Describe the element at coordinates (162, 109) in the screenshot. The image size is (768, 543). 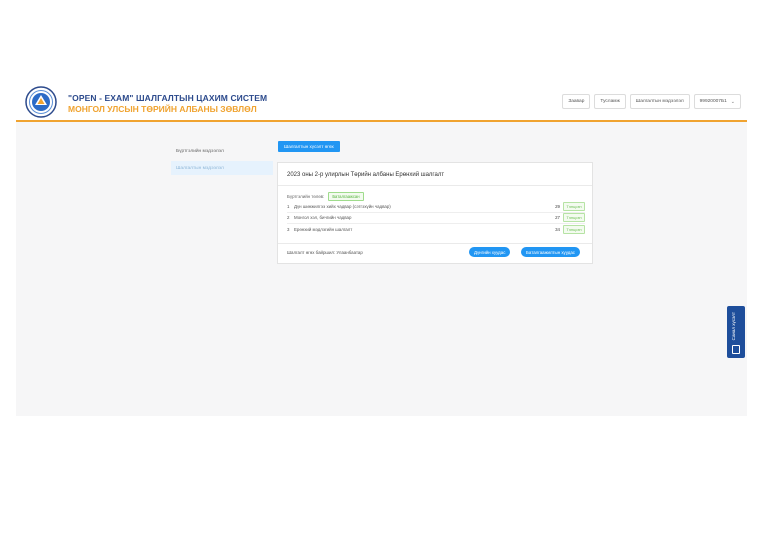
I see `brand-subtitle: МОНГОЛ УЛСЫН ТӨРИЙН АЛБАНЫ ЗӨВЛӨЛ` at that location.